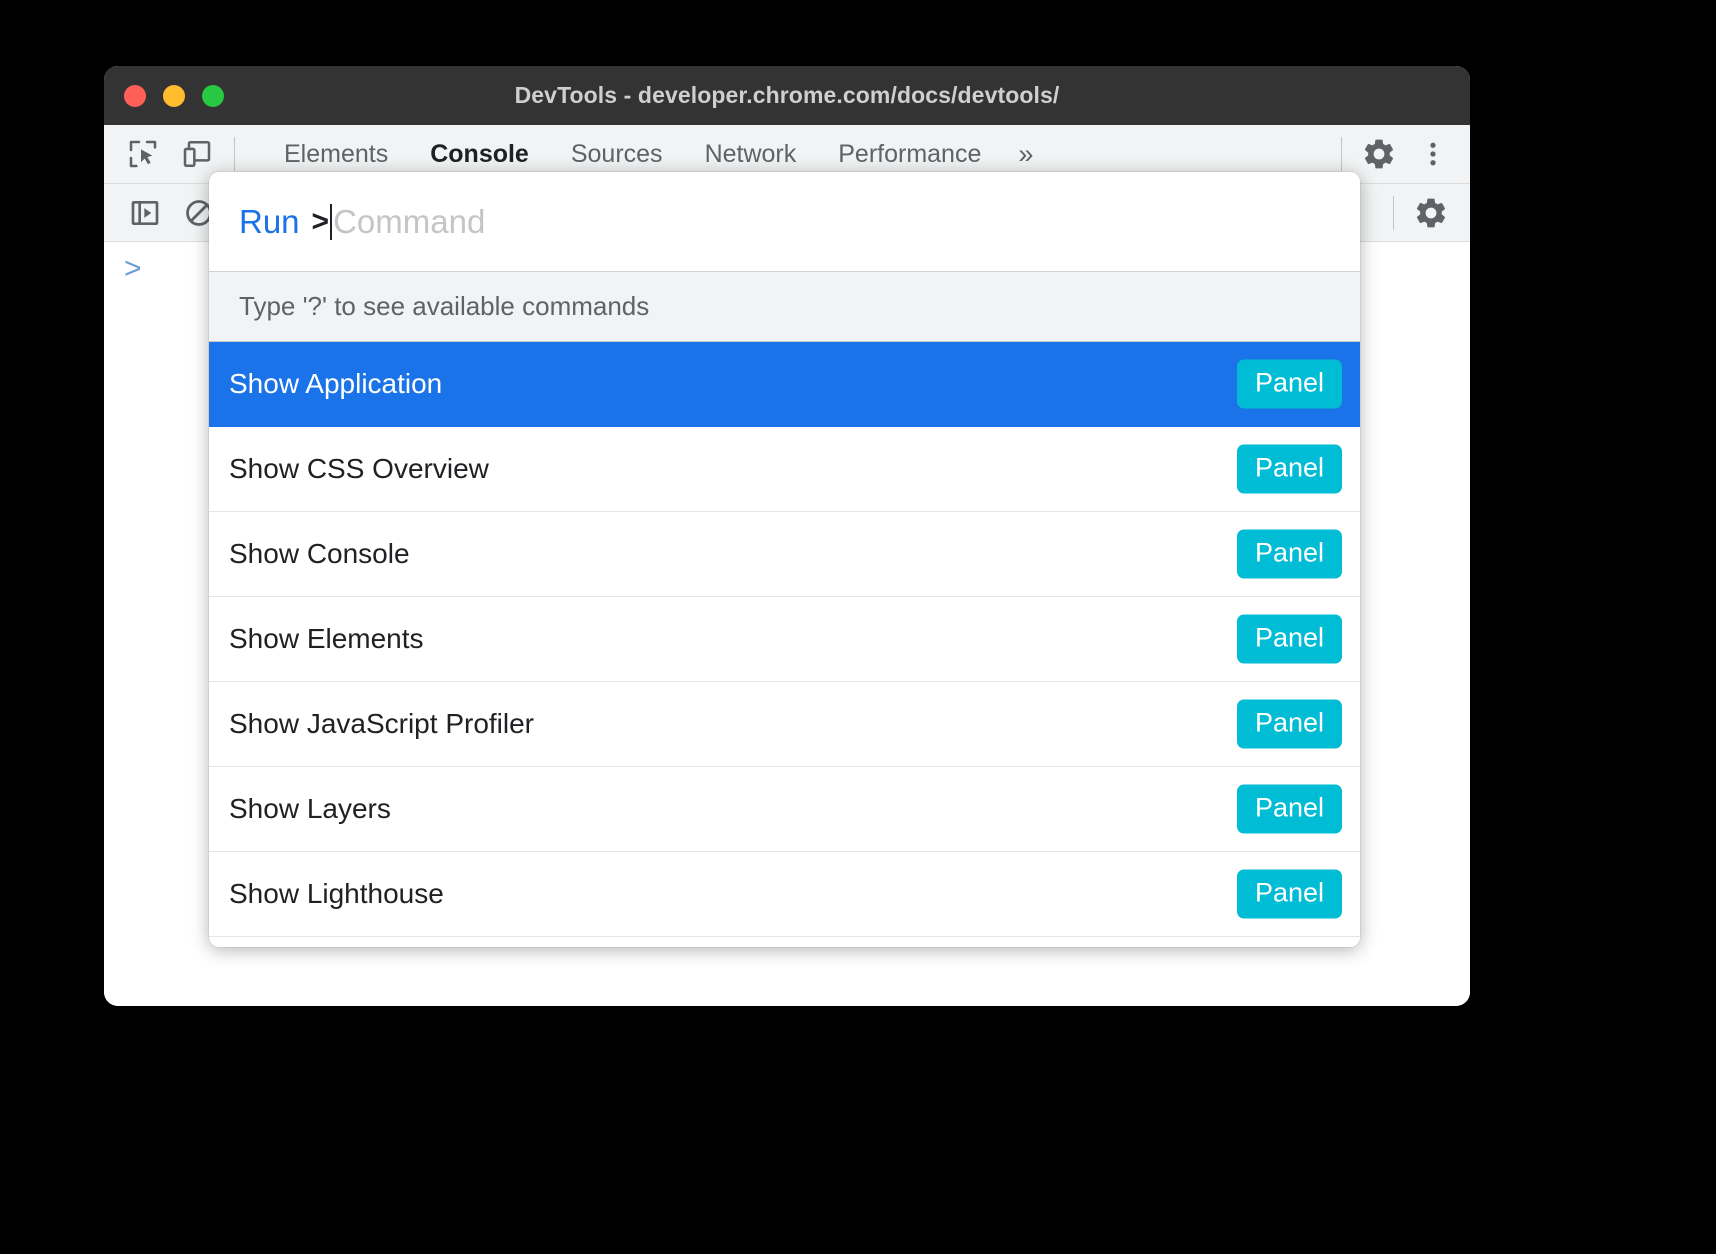 The height and width of the screenshot is (1254, 1716). What do you see at coordinates (1341, 154) in the screenshot?
I see `toolbar-divider-right` at bounding box center [1341, 154].